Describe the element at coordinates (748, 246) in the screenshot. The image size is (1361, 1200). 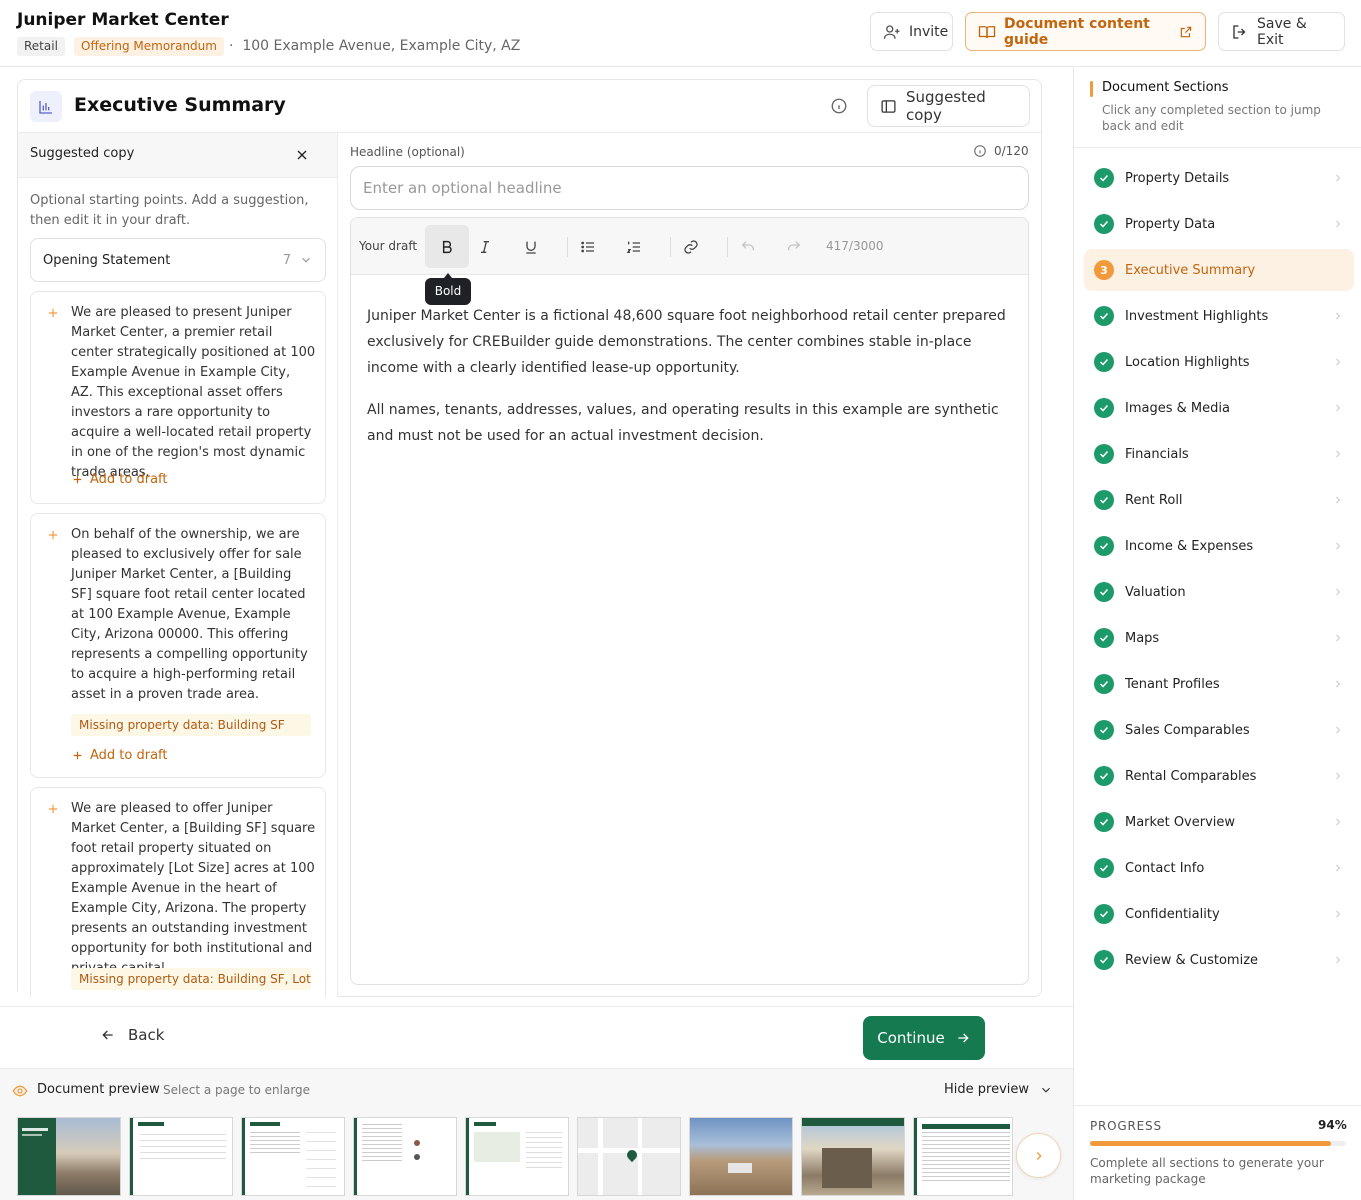
I see `undo-button` at that location.